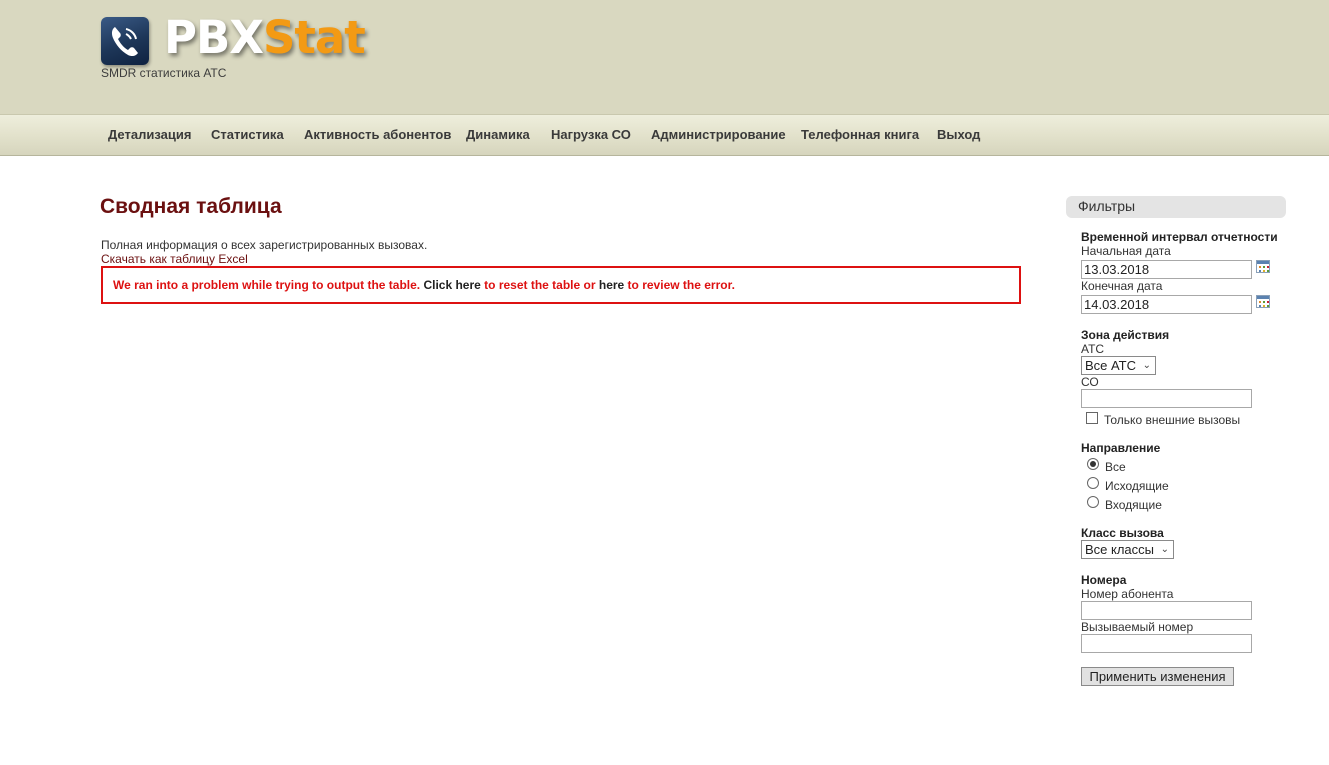  I want to click on nav-item-phonebook: Телефонная книга, so click(860, 134).